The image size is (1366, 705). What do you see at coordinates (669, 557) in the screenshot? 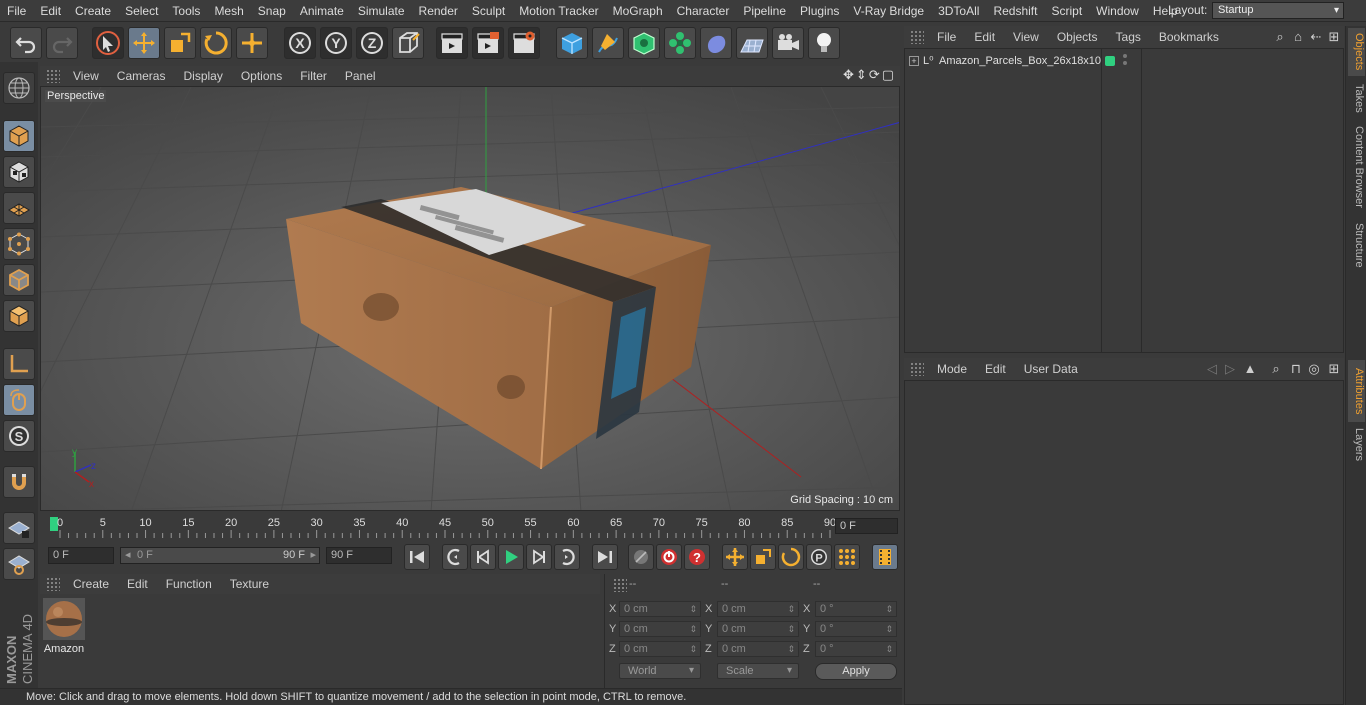
I see `record-active-objects-button` at bounding box center [669, 557].